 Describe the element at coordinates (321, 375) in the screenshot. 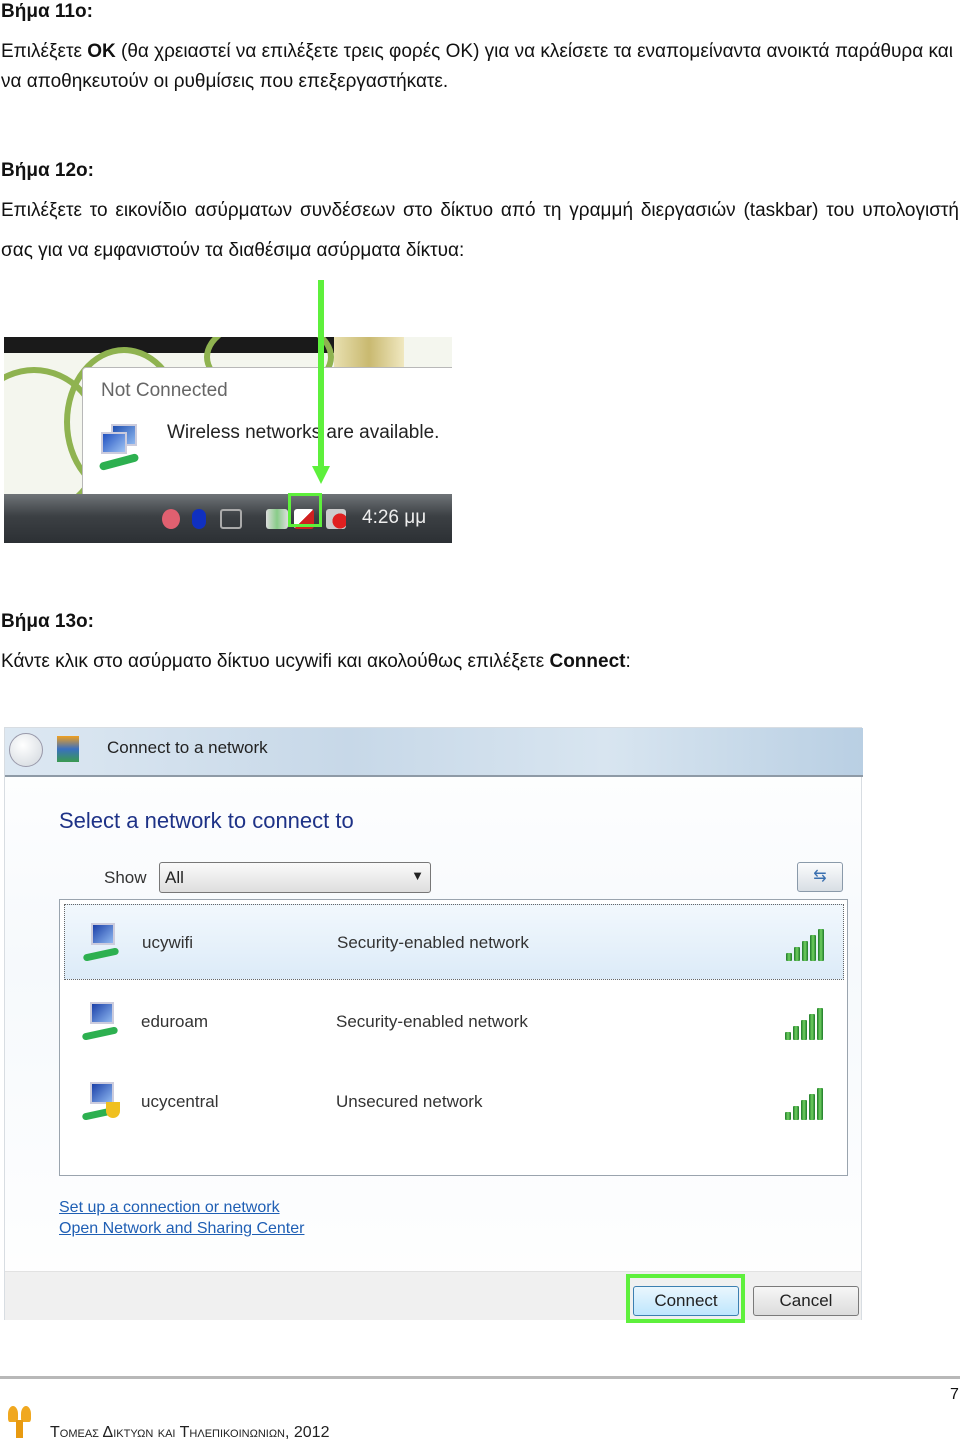

I see `arrow-shaft` at that location.